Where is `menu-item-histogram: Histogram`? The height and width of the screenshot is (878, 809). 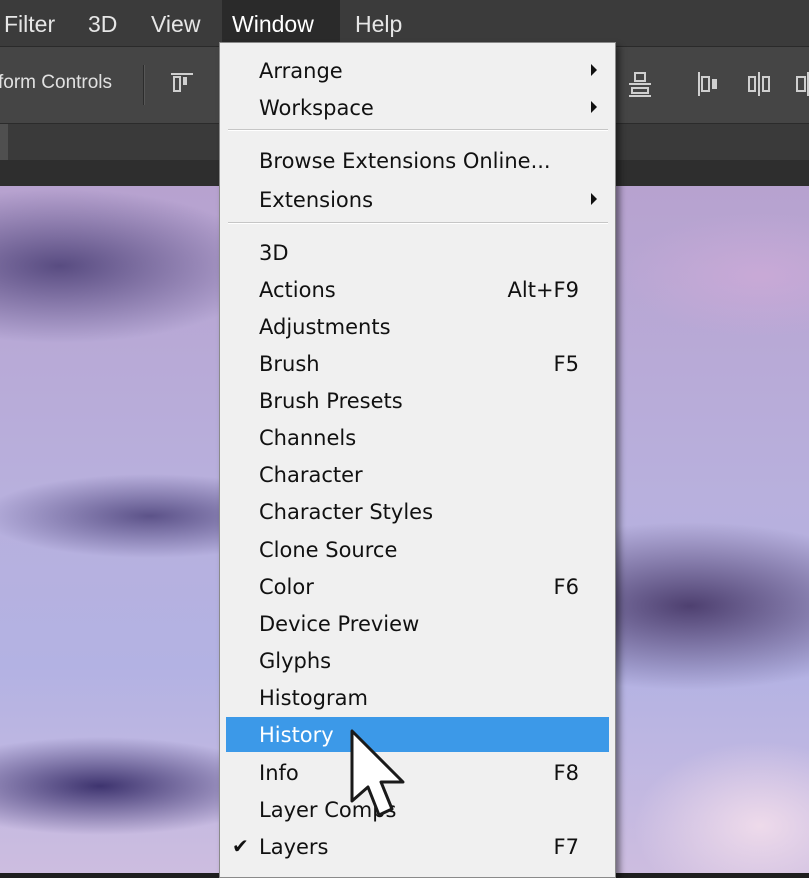 menu-item-histogram: Histogram is located at coordinates (417, 697).